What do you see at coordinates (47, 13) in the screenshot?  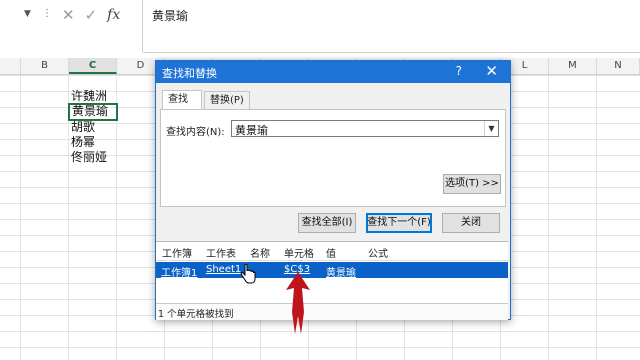 I see `formula-bar-grip-icon: ⋮` at bounding box center [47, 13].